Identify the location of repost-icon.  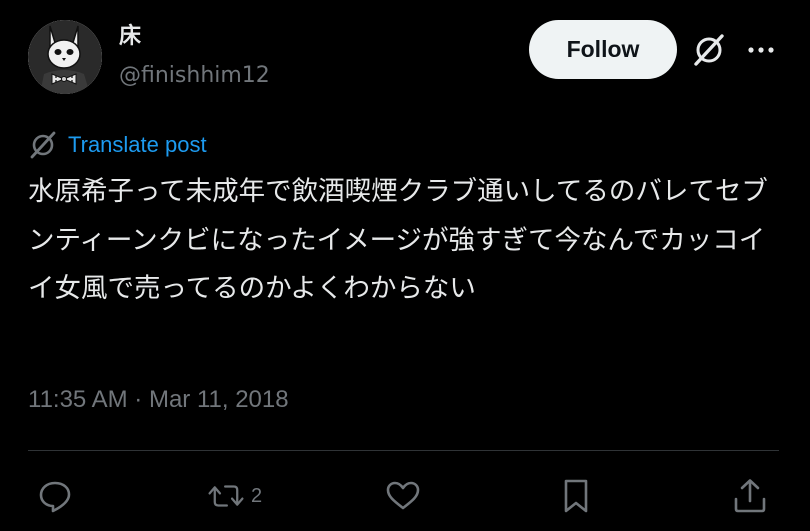
(226, 496).